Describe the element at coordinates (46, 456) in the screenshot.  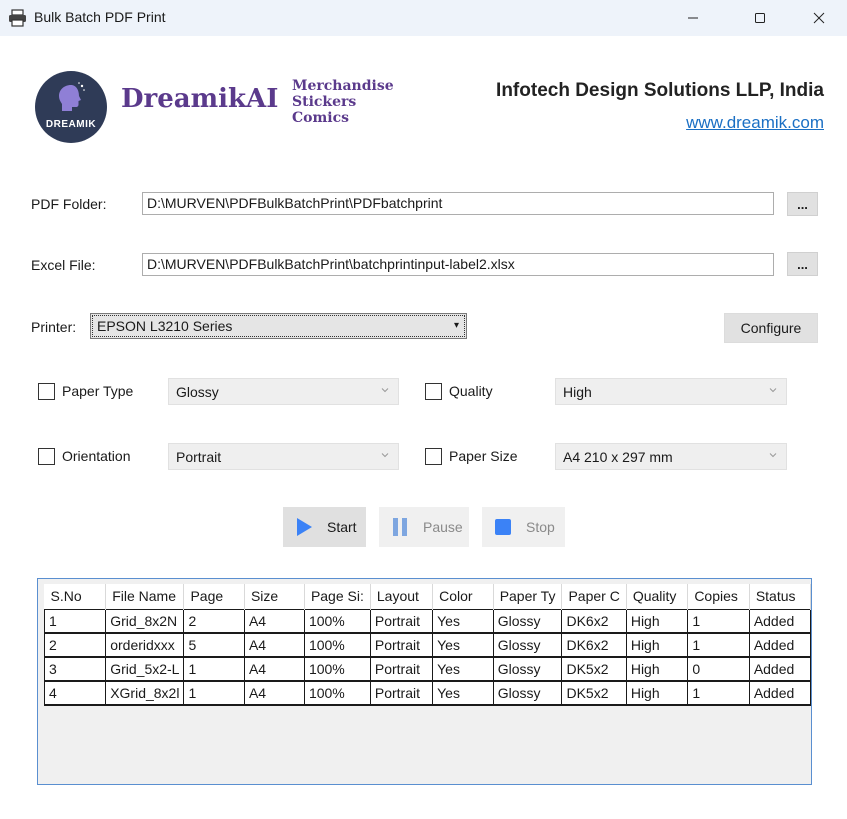
I see `orientation-checkbox` at that location.